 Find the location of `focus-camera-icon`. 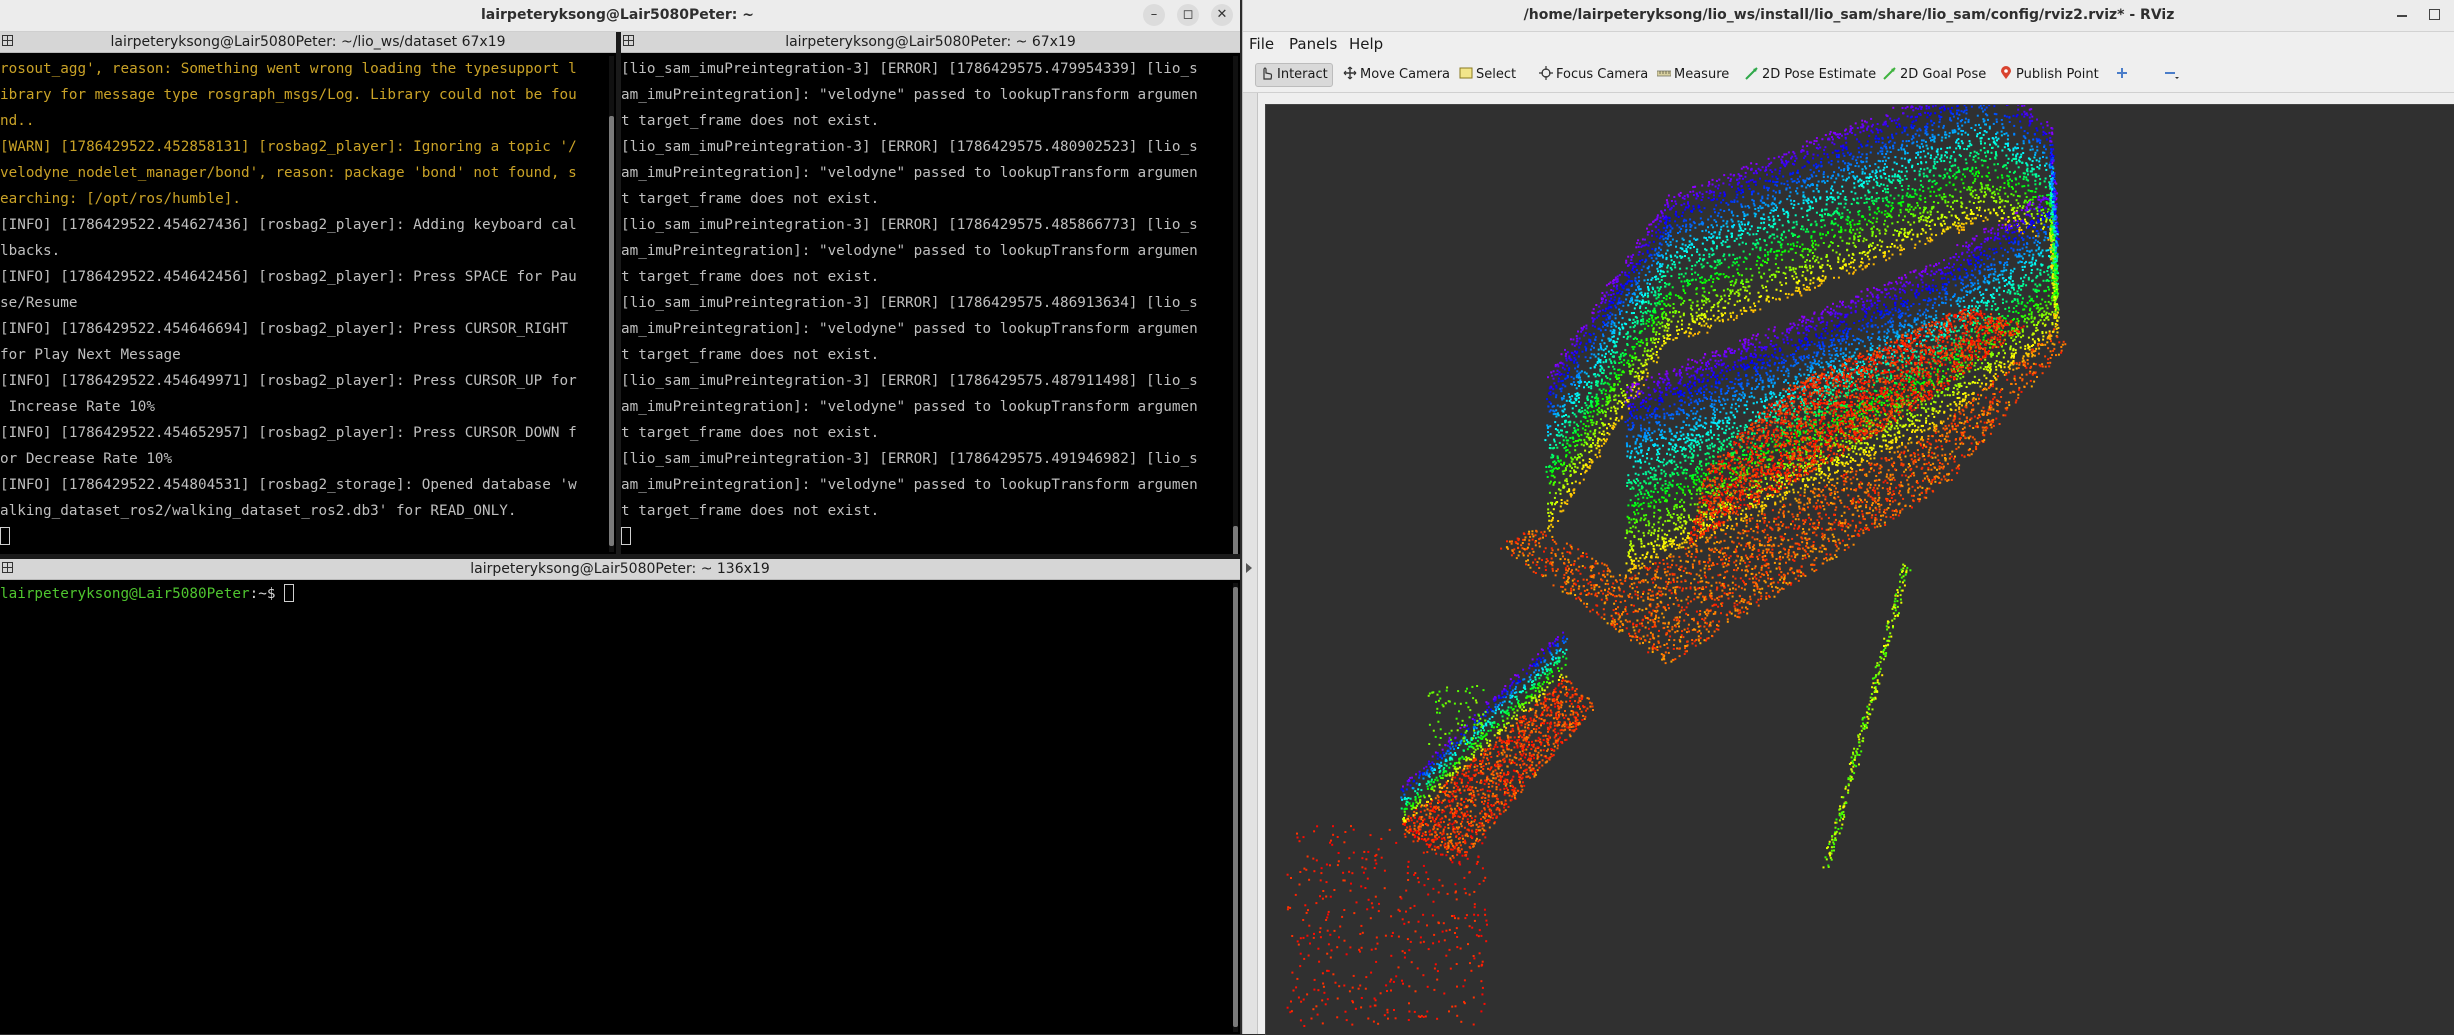

focus-camera-icon is located at coordinates (1546, 73).